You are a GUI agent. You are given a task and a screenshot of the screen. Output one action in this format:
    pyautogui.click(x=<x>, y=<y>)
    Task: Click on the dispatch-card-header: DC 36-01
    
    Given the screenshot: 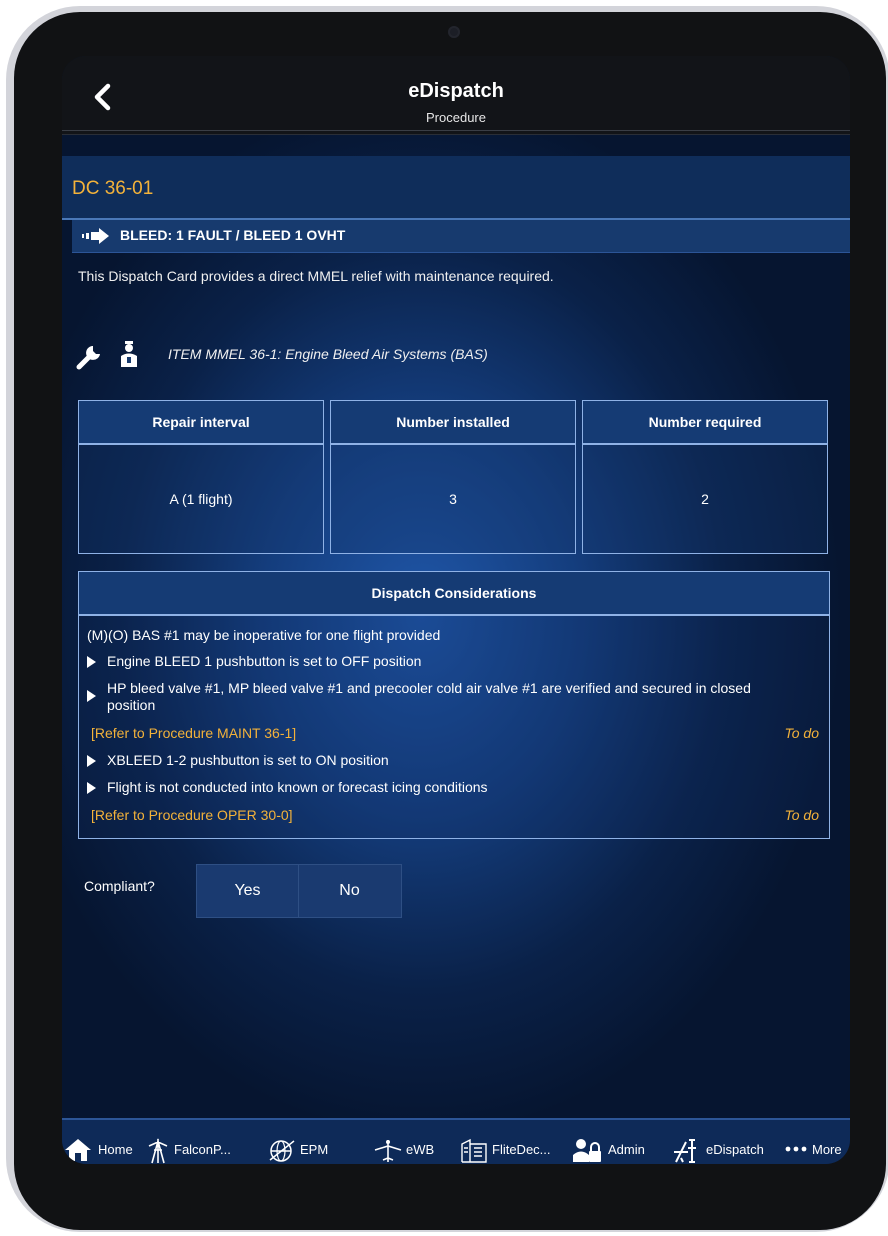 What is the action you would take?
    pyautogui.click(x=456, y=188)
    